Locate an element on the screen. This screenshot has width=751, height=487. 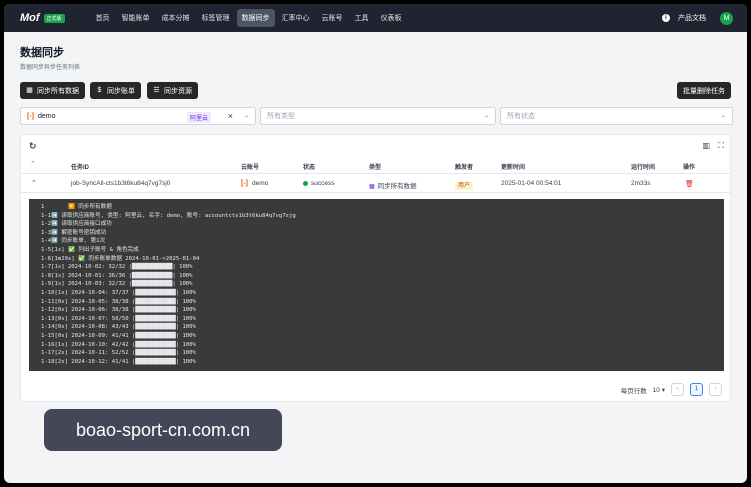
sync-bill-button: $ 同步账单 is located at coordinates (115, 90).